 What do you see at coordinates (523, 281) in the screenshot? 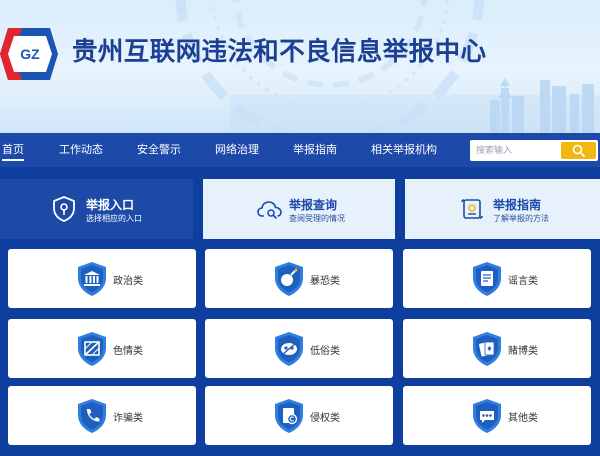
I see `category-label: 谣言类` at bounding box center [523, 281].